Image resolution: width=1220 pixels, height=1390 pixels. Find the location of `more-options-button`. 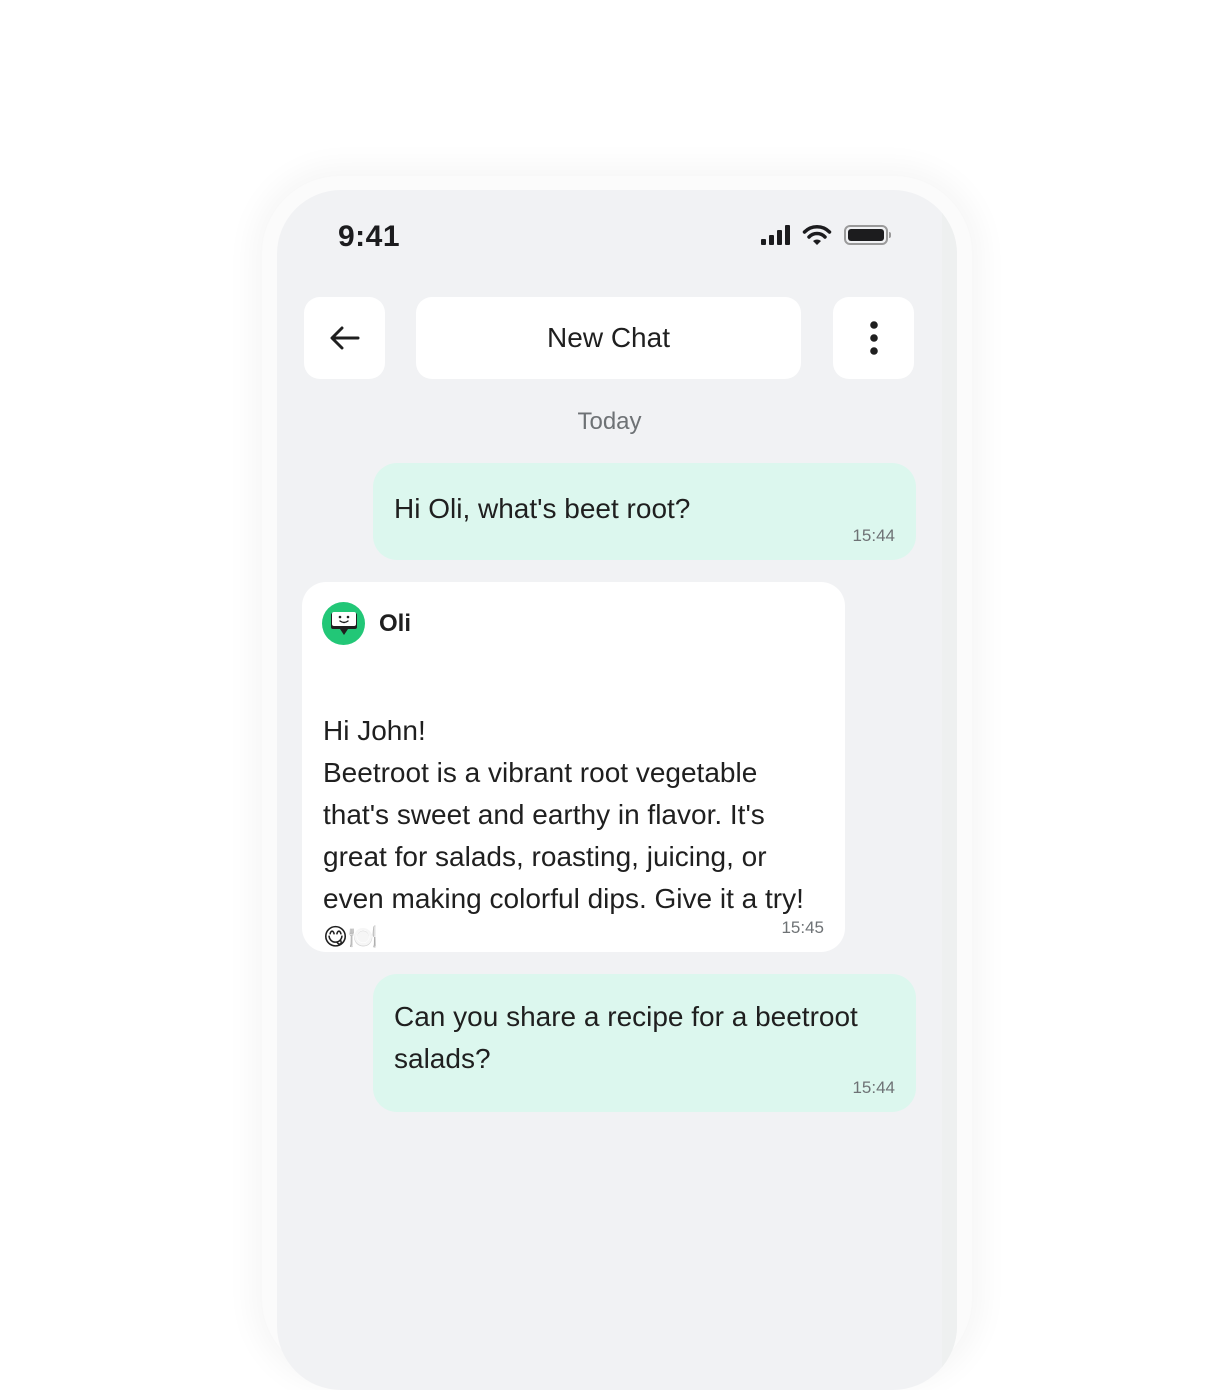

more-options-button is located at coordinates (873, 338).